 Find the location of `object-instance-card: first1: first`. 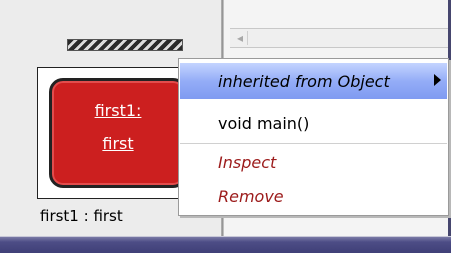

object-instance-card: first1: first is located at coordinates (118, 133).